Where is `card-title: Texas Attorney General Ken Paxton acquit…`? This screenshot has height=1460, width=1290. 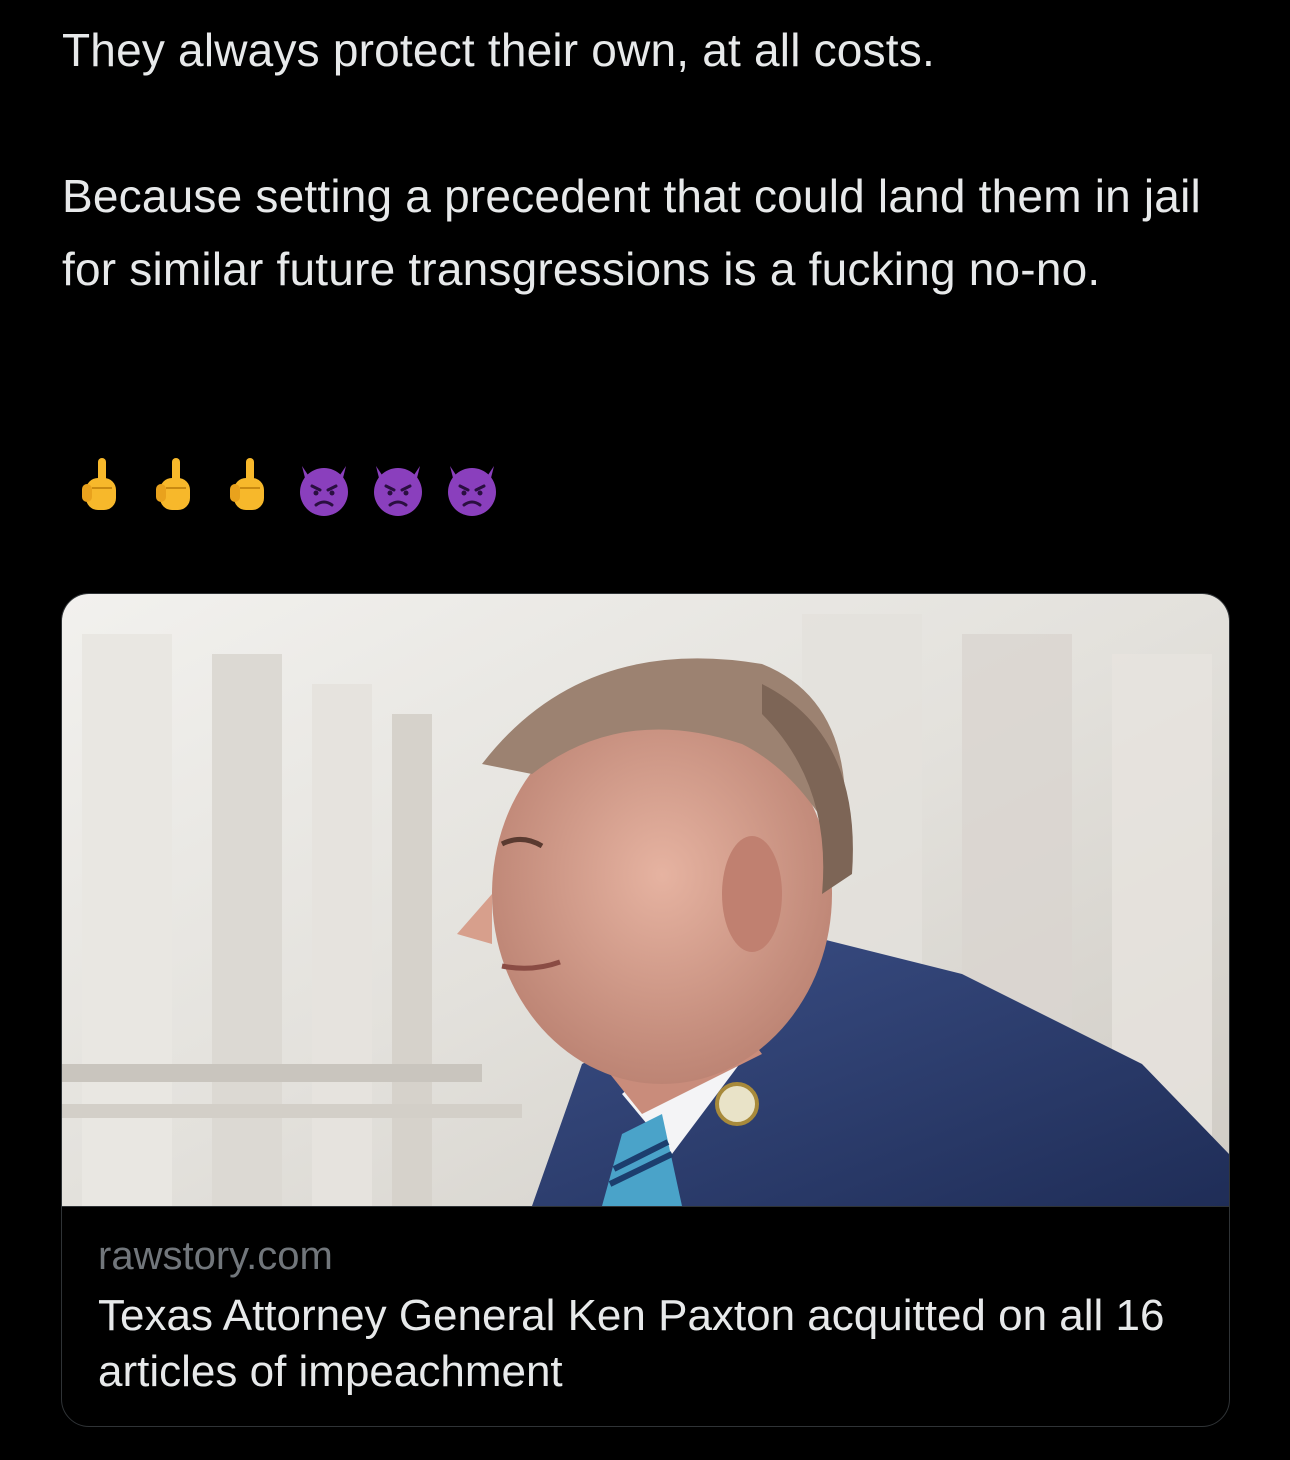 card-title: Texas Attorney General Ken Paxton acquit… is located at coordinates (653, 1344).